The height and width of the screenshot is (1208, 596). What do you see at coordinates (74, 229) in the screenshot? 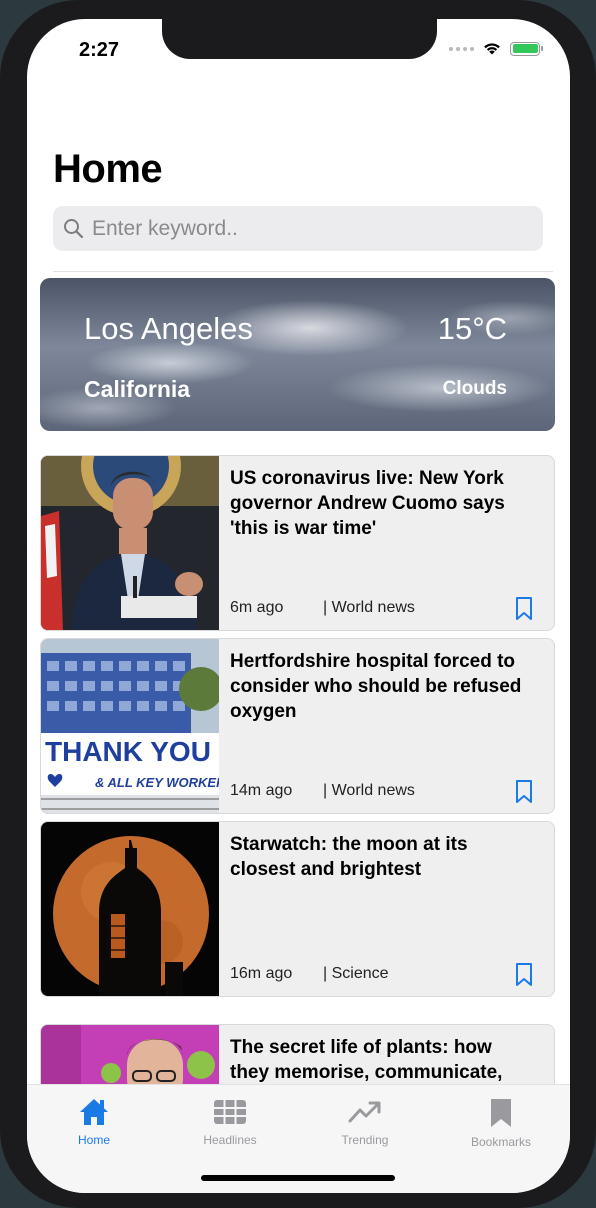
I see `search-icon` at bounding box center [74, 229].